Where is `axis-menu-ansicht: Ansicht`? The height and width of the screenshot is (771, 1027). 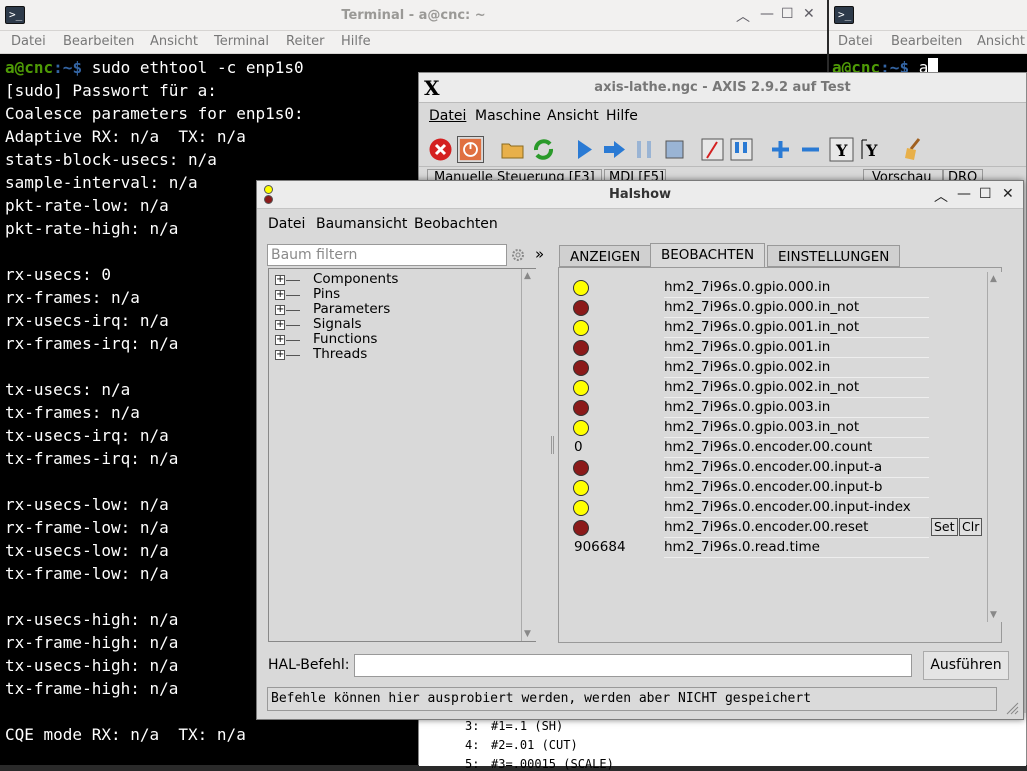 axis-menu-ansicht: Ansicht is located at coordinates (573, 116).